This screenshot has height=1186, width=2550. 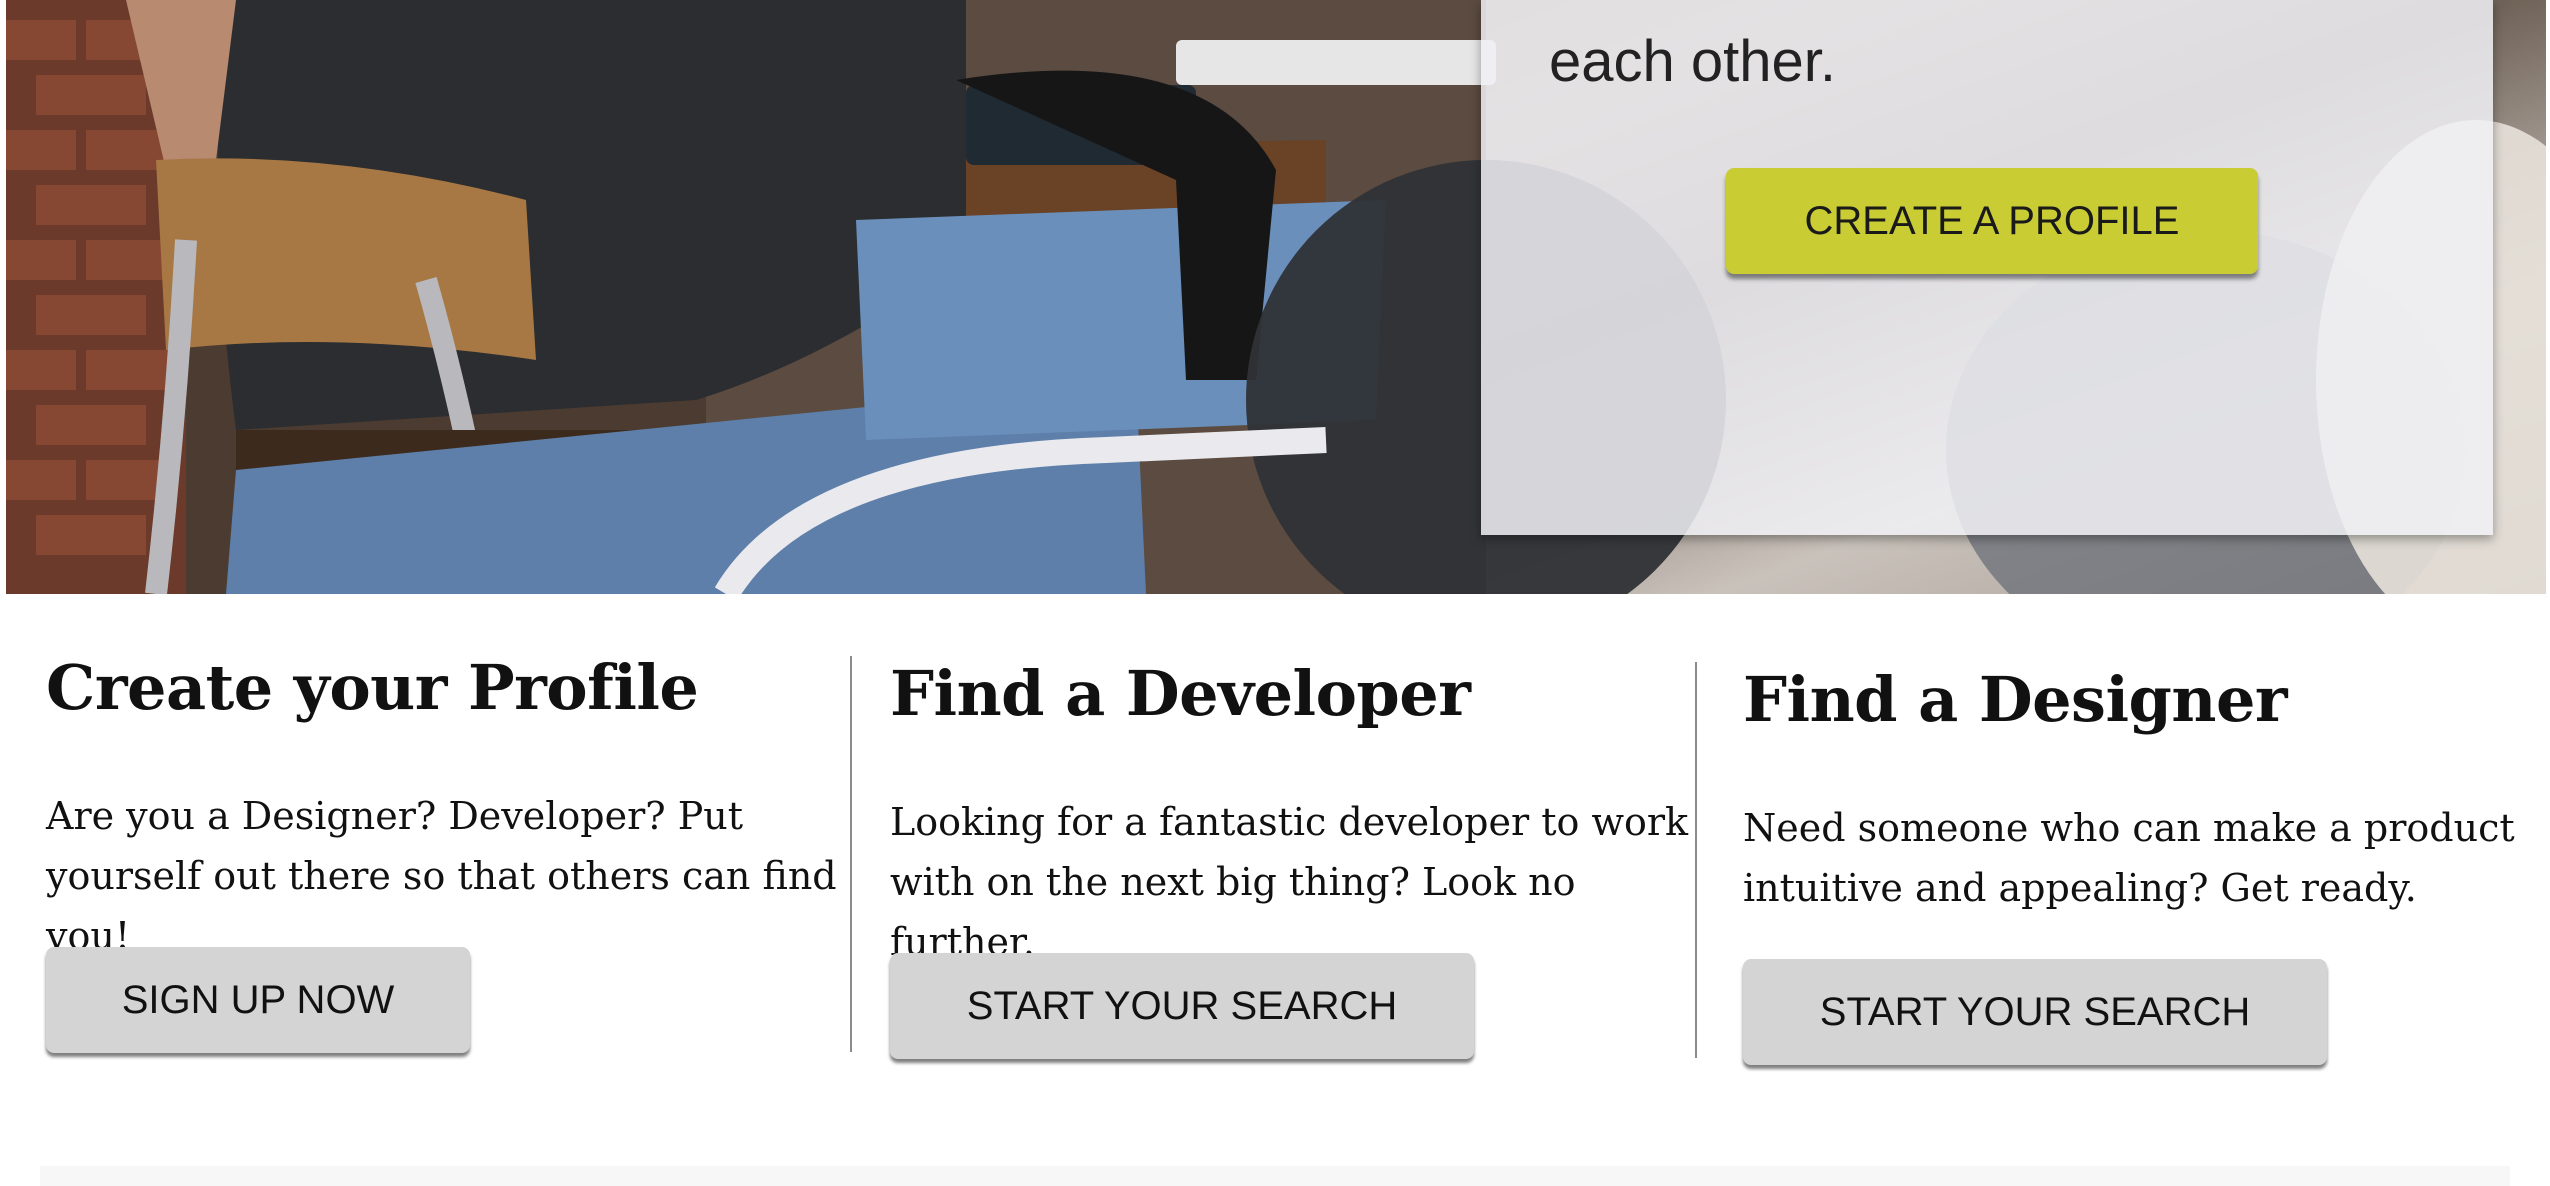 What do you see at coordinates (372, 687) in the screenshot?
I see `feature-title: Create your Profile` at bounding box center [372, 687].